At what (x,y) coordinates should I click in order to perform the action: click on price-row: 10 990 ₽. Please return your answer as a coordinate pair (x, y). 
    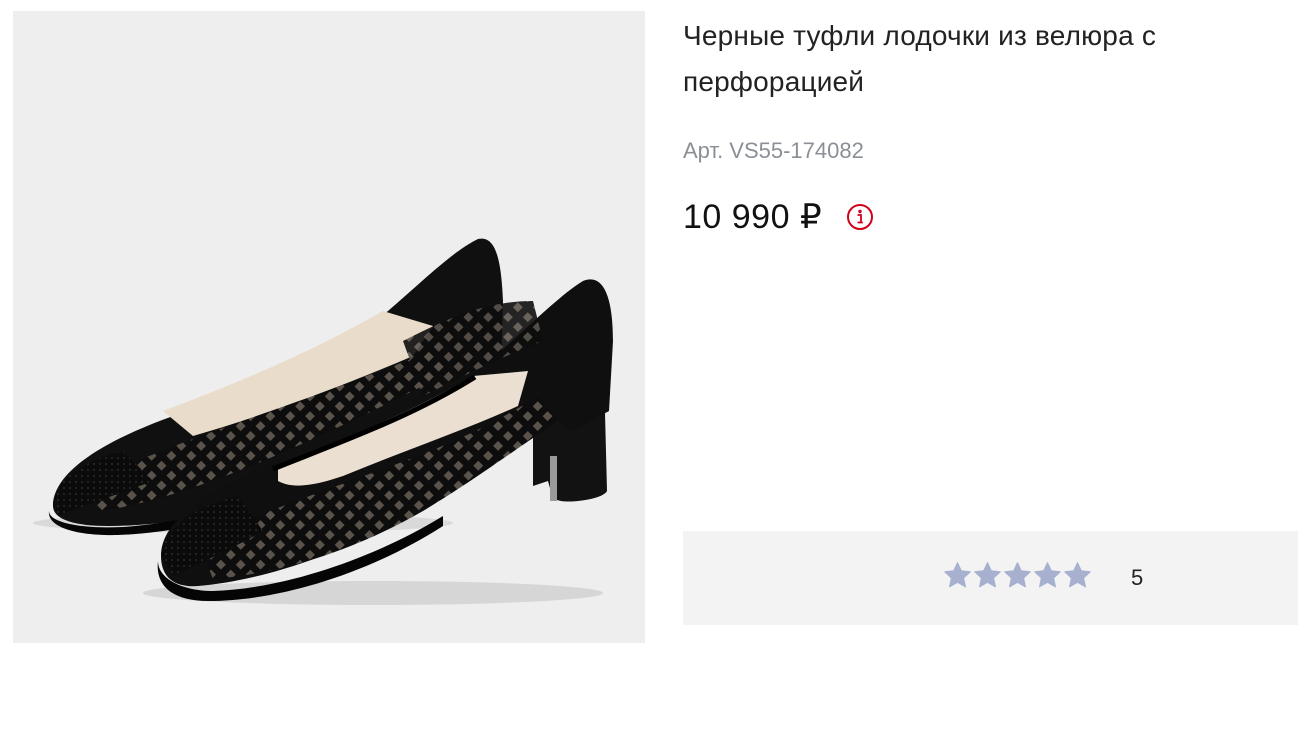
    Looking at the image, I should click on (990, 217).